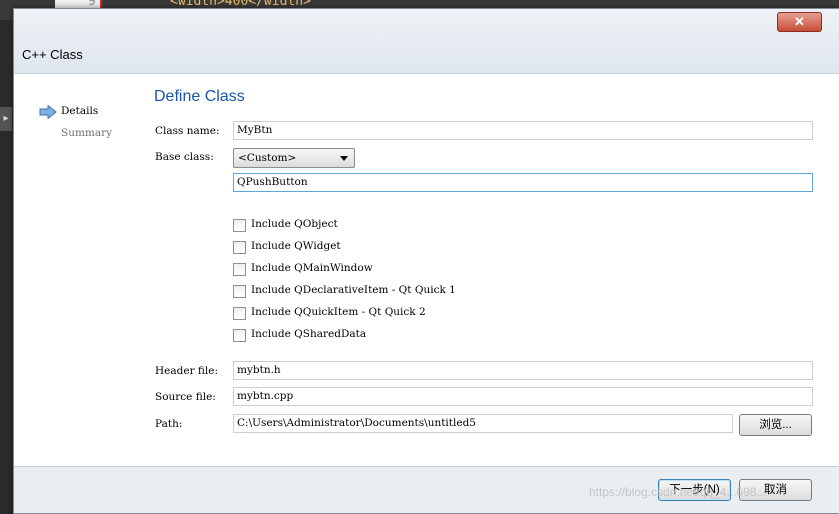  Describe the element at coordinates (294, 224) in the screenshot. I see `checkbox-label: Include QObject` at that location.